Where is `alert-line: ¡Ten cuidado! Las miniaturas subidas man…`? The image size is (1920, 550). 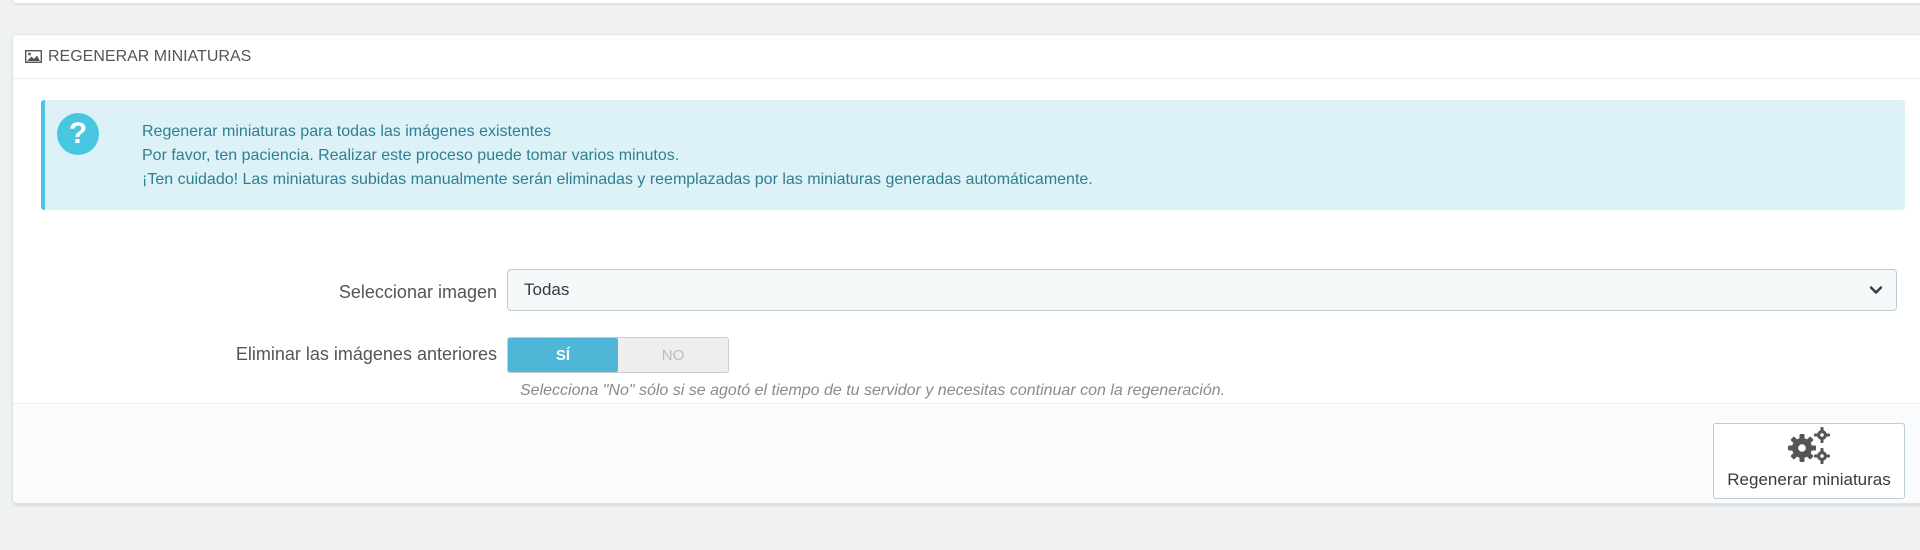 alert-line: ¡Ten cuidado! Las miniaturas subidas man… is located at coordinates (617, 179).